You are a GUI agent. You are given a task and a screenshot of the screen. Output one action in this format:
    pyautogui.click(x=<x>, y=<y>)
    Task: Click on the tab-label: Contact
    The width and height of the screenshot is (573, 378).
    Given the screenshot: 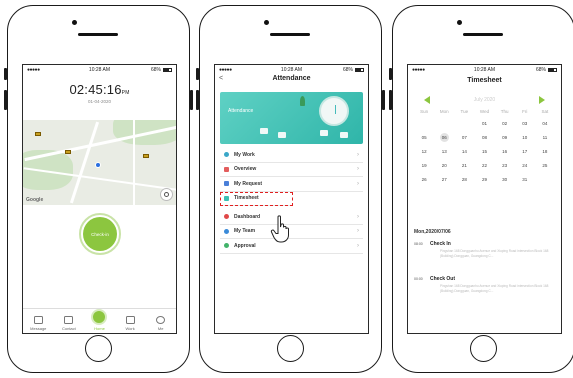 What is the action you would take?
    pyautogui.click(x=68, y=328)
    